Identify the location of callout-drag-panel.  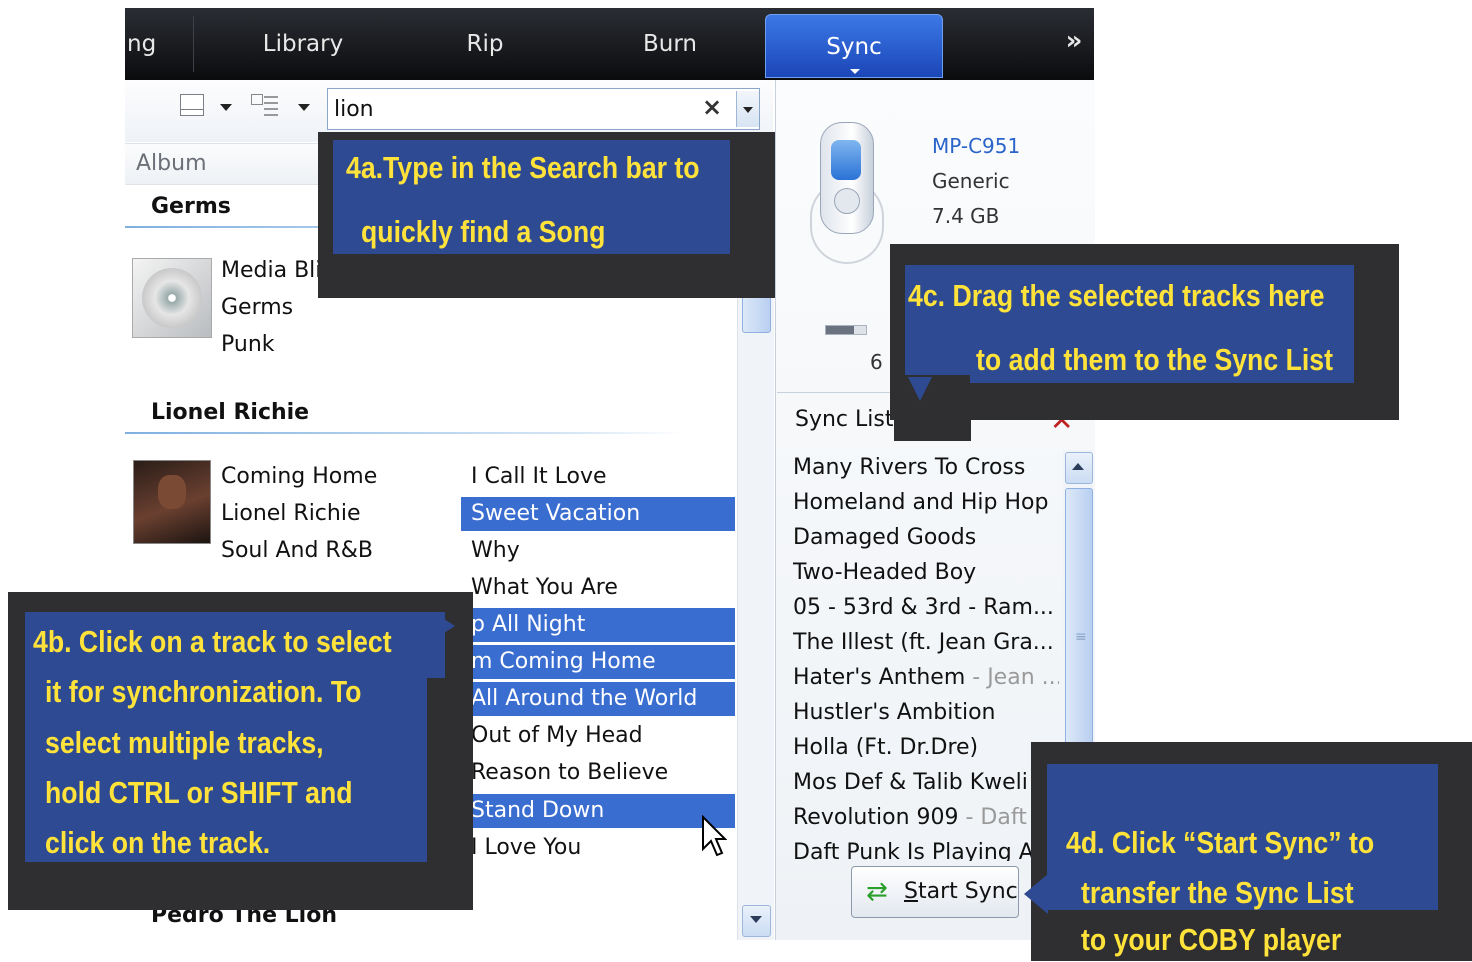
(937, 352).